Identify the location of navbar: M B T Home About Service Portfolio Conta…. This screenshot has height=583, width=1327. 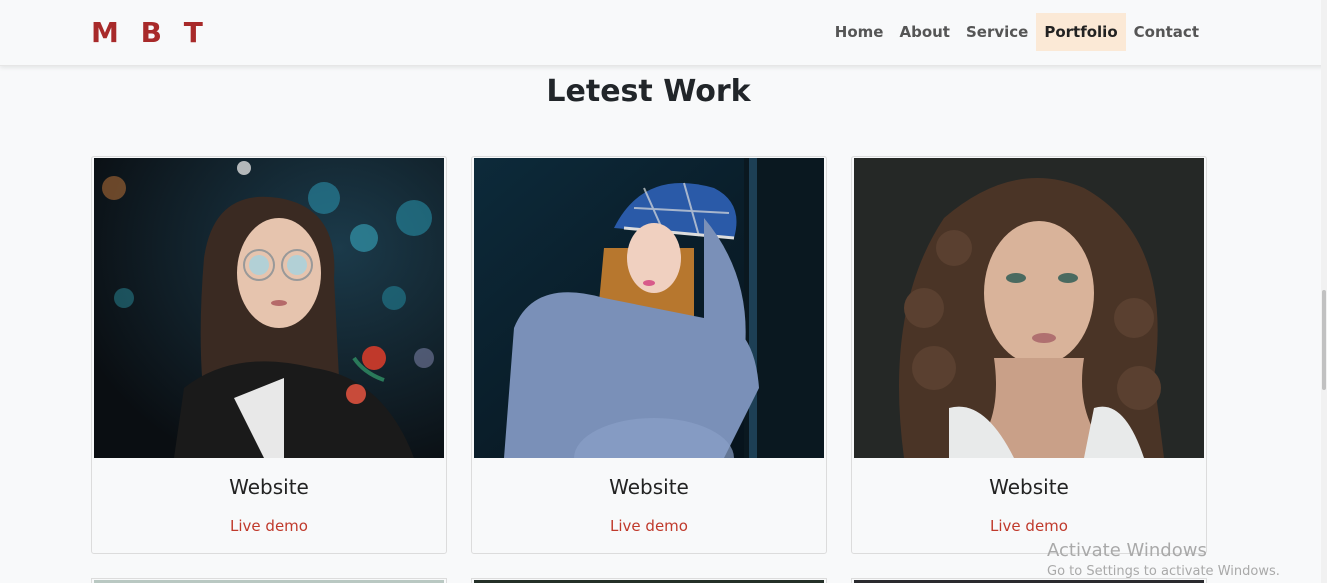
(663, 33).